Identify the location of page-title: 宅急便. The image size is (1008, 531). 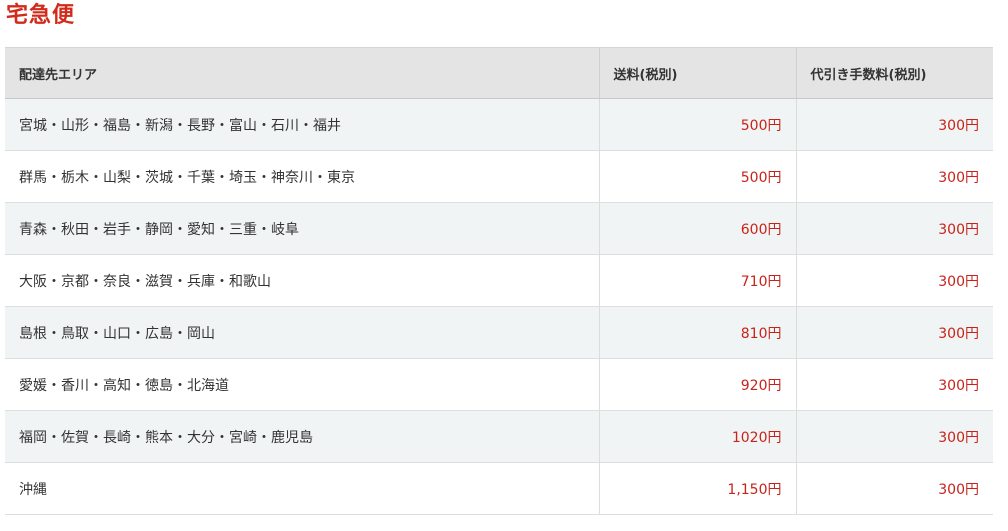
(41, 15).